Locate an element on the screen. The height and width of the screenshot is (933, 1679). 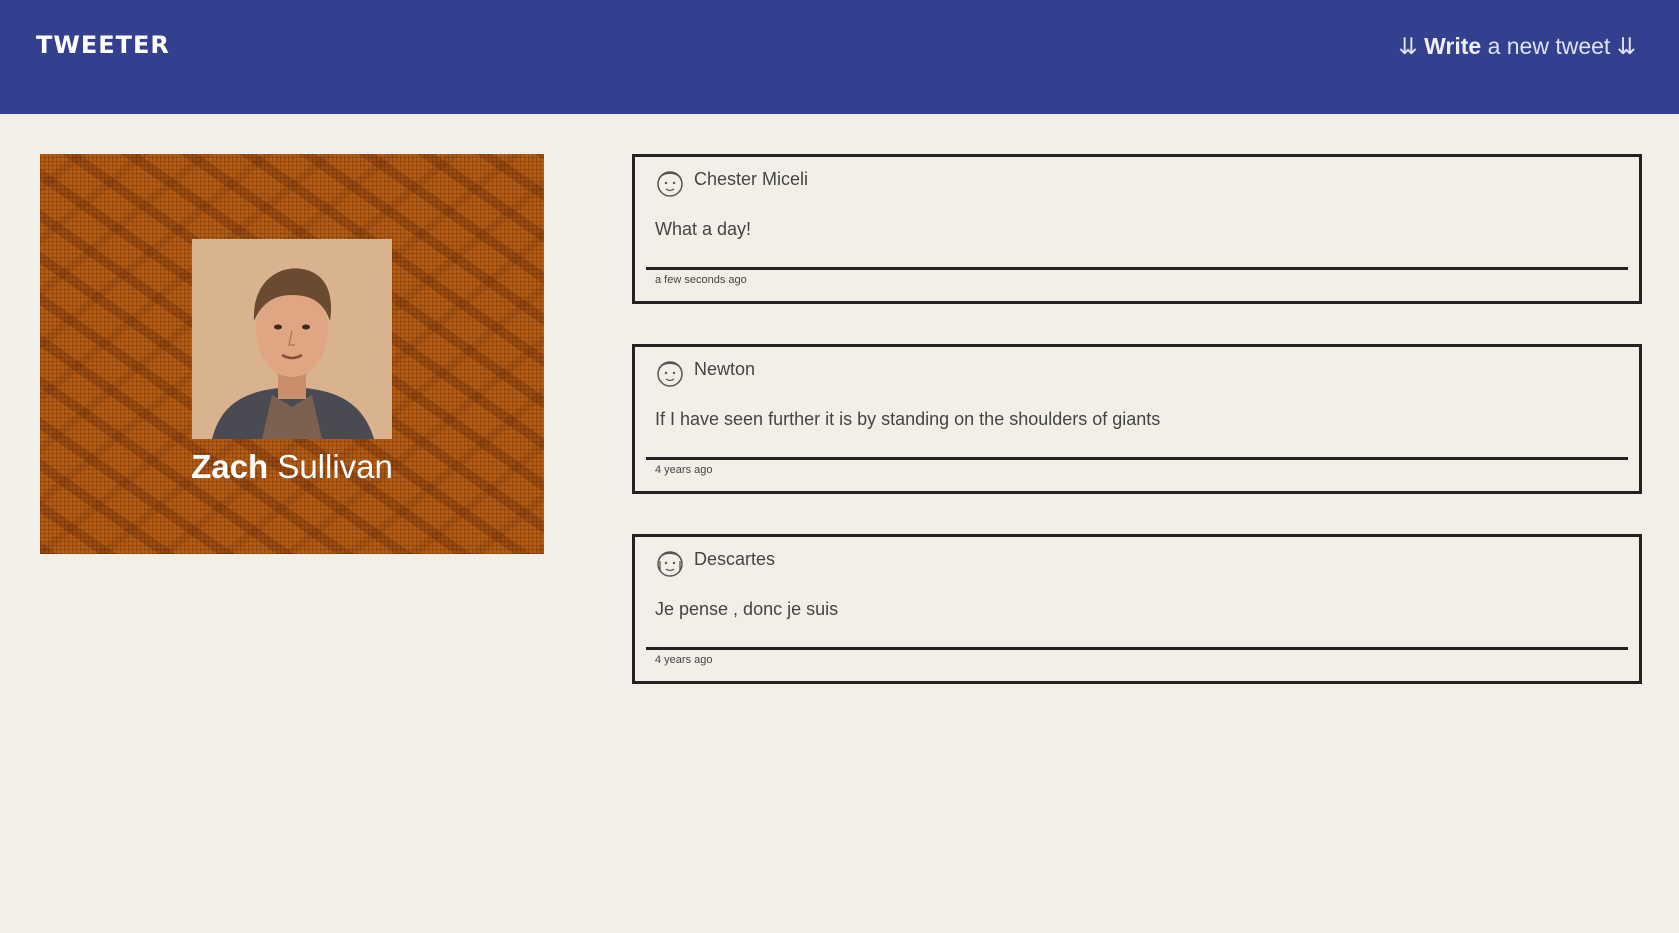
app-logo: TWEETER is located at coordinates (103, 45).